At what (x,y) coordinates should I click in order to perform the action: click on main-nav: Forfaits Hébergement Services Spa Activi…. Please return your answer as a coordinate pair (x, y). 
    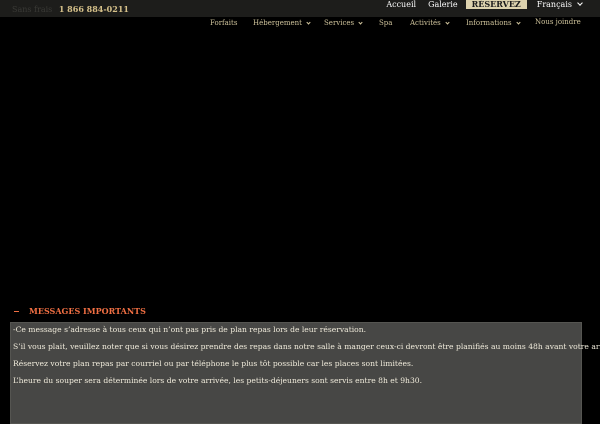
    Looking at the image, I should click on (300, 23).